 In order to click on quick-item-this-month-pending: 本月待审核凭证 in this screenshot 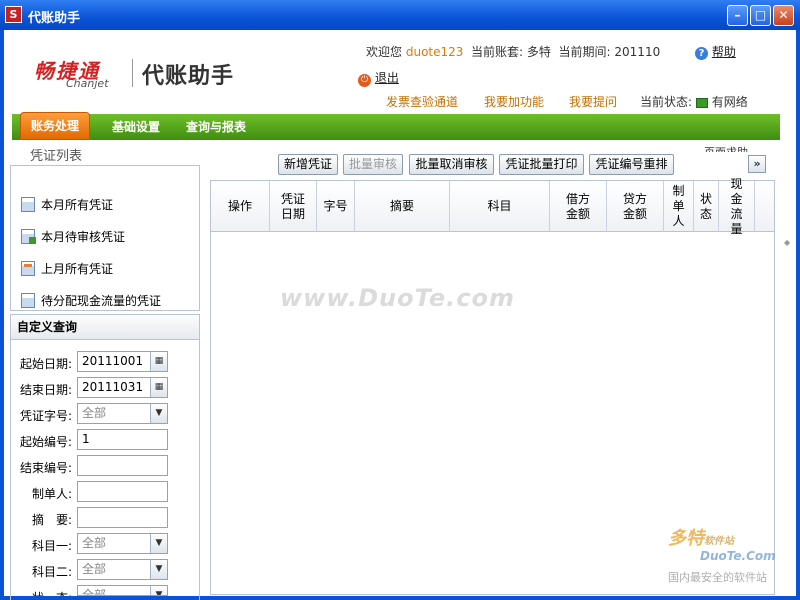, I will do `click(73, 236)`.